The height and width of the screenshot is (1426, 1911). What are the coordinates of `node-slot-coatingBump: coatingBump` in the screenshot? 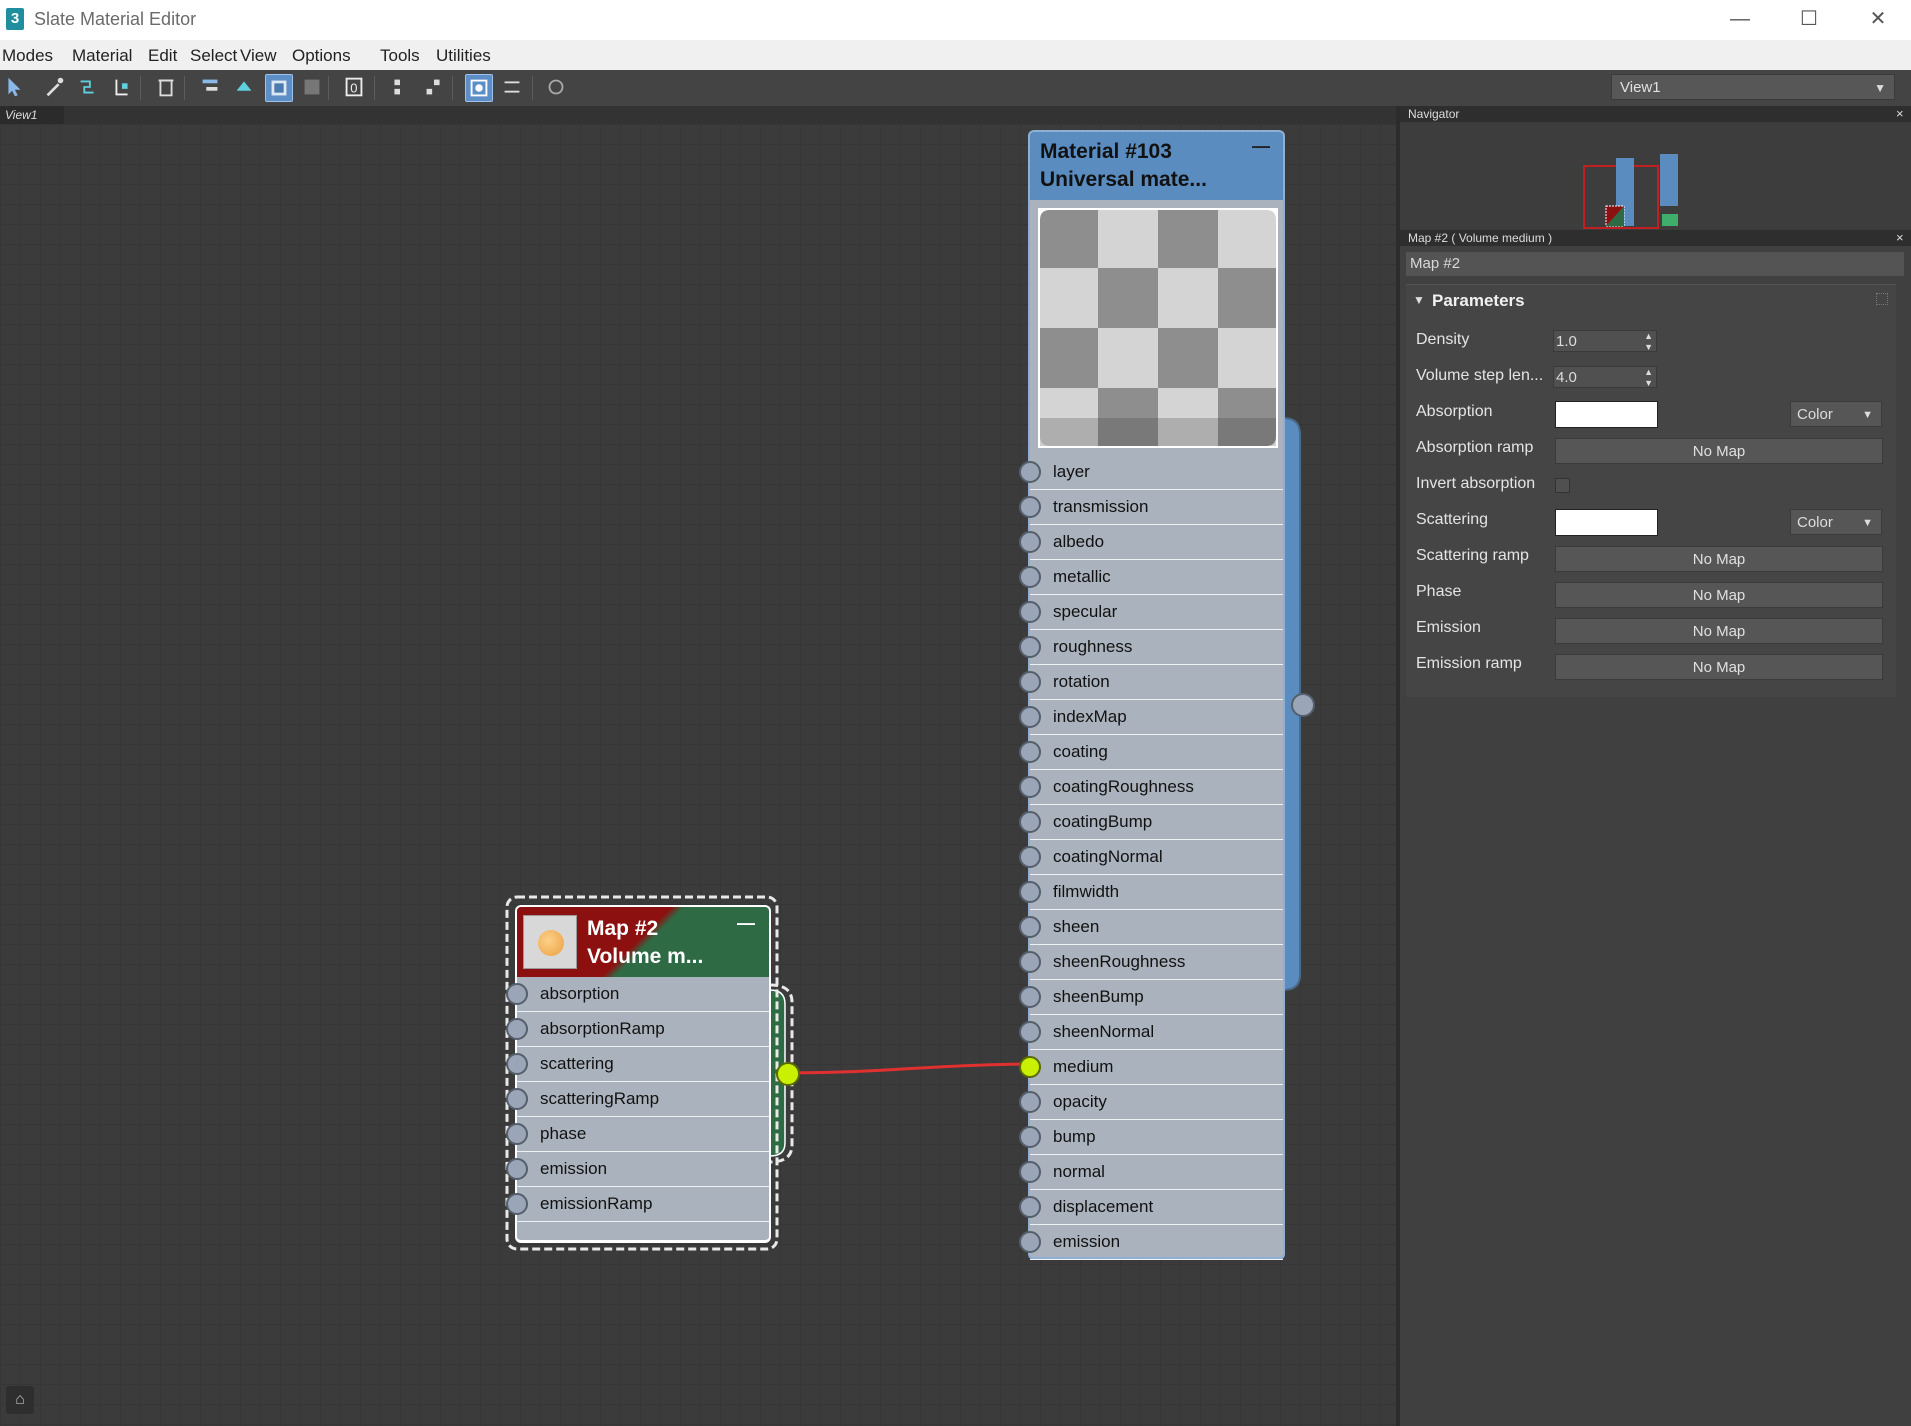 It's located at (1151, 822).